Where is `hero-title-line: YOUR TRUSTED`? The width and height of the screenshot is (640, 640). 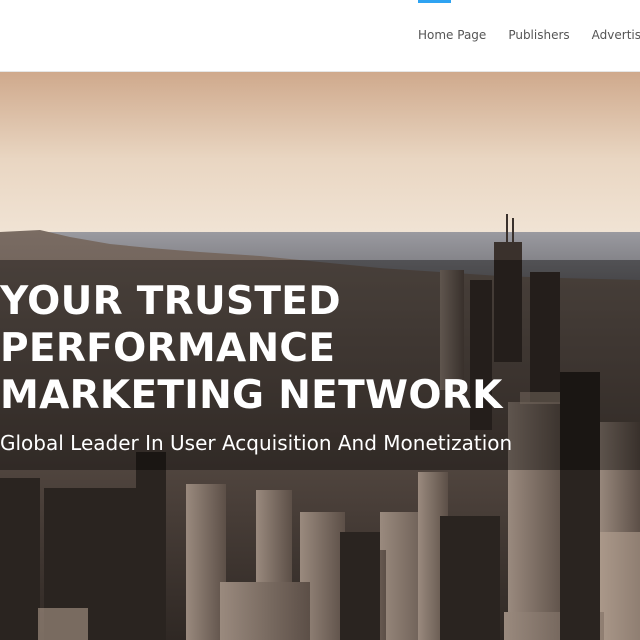 hero-title-line: YOUR TRUSTED is located at coordinates (170, 301).